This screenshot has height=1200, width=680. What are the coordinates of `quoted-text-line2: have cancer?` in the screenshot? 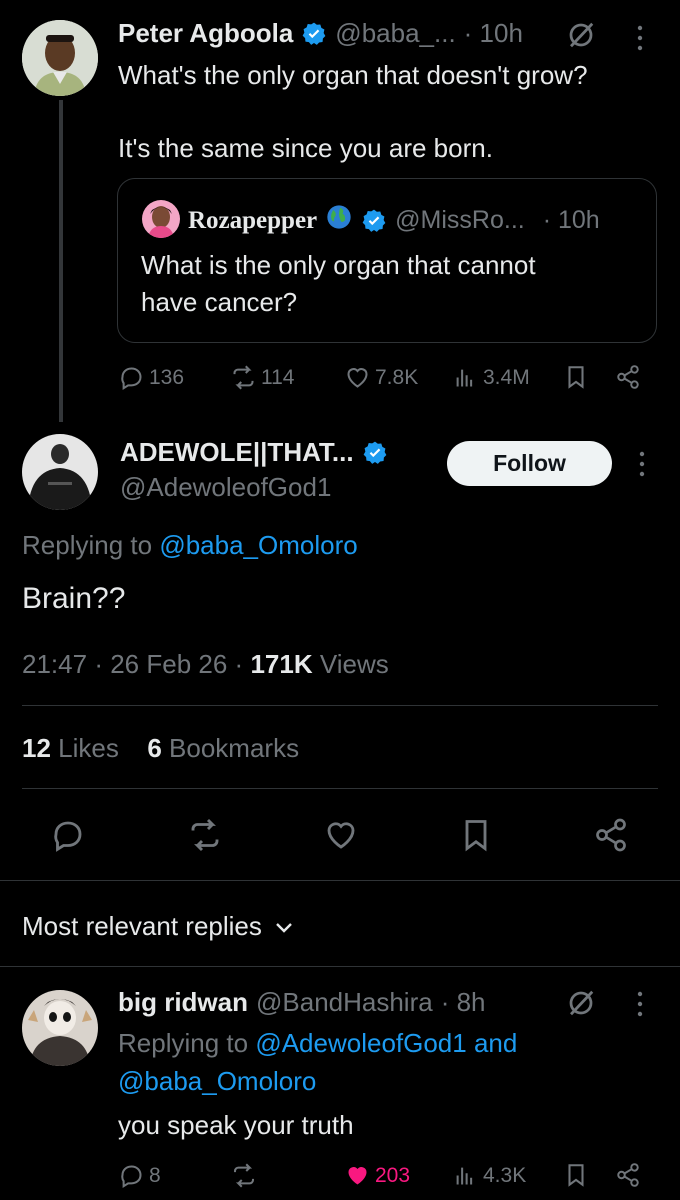 It's located at (219, 302).